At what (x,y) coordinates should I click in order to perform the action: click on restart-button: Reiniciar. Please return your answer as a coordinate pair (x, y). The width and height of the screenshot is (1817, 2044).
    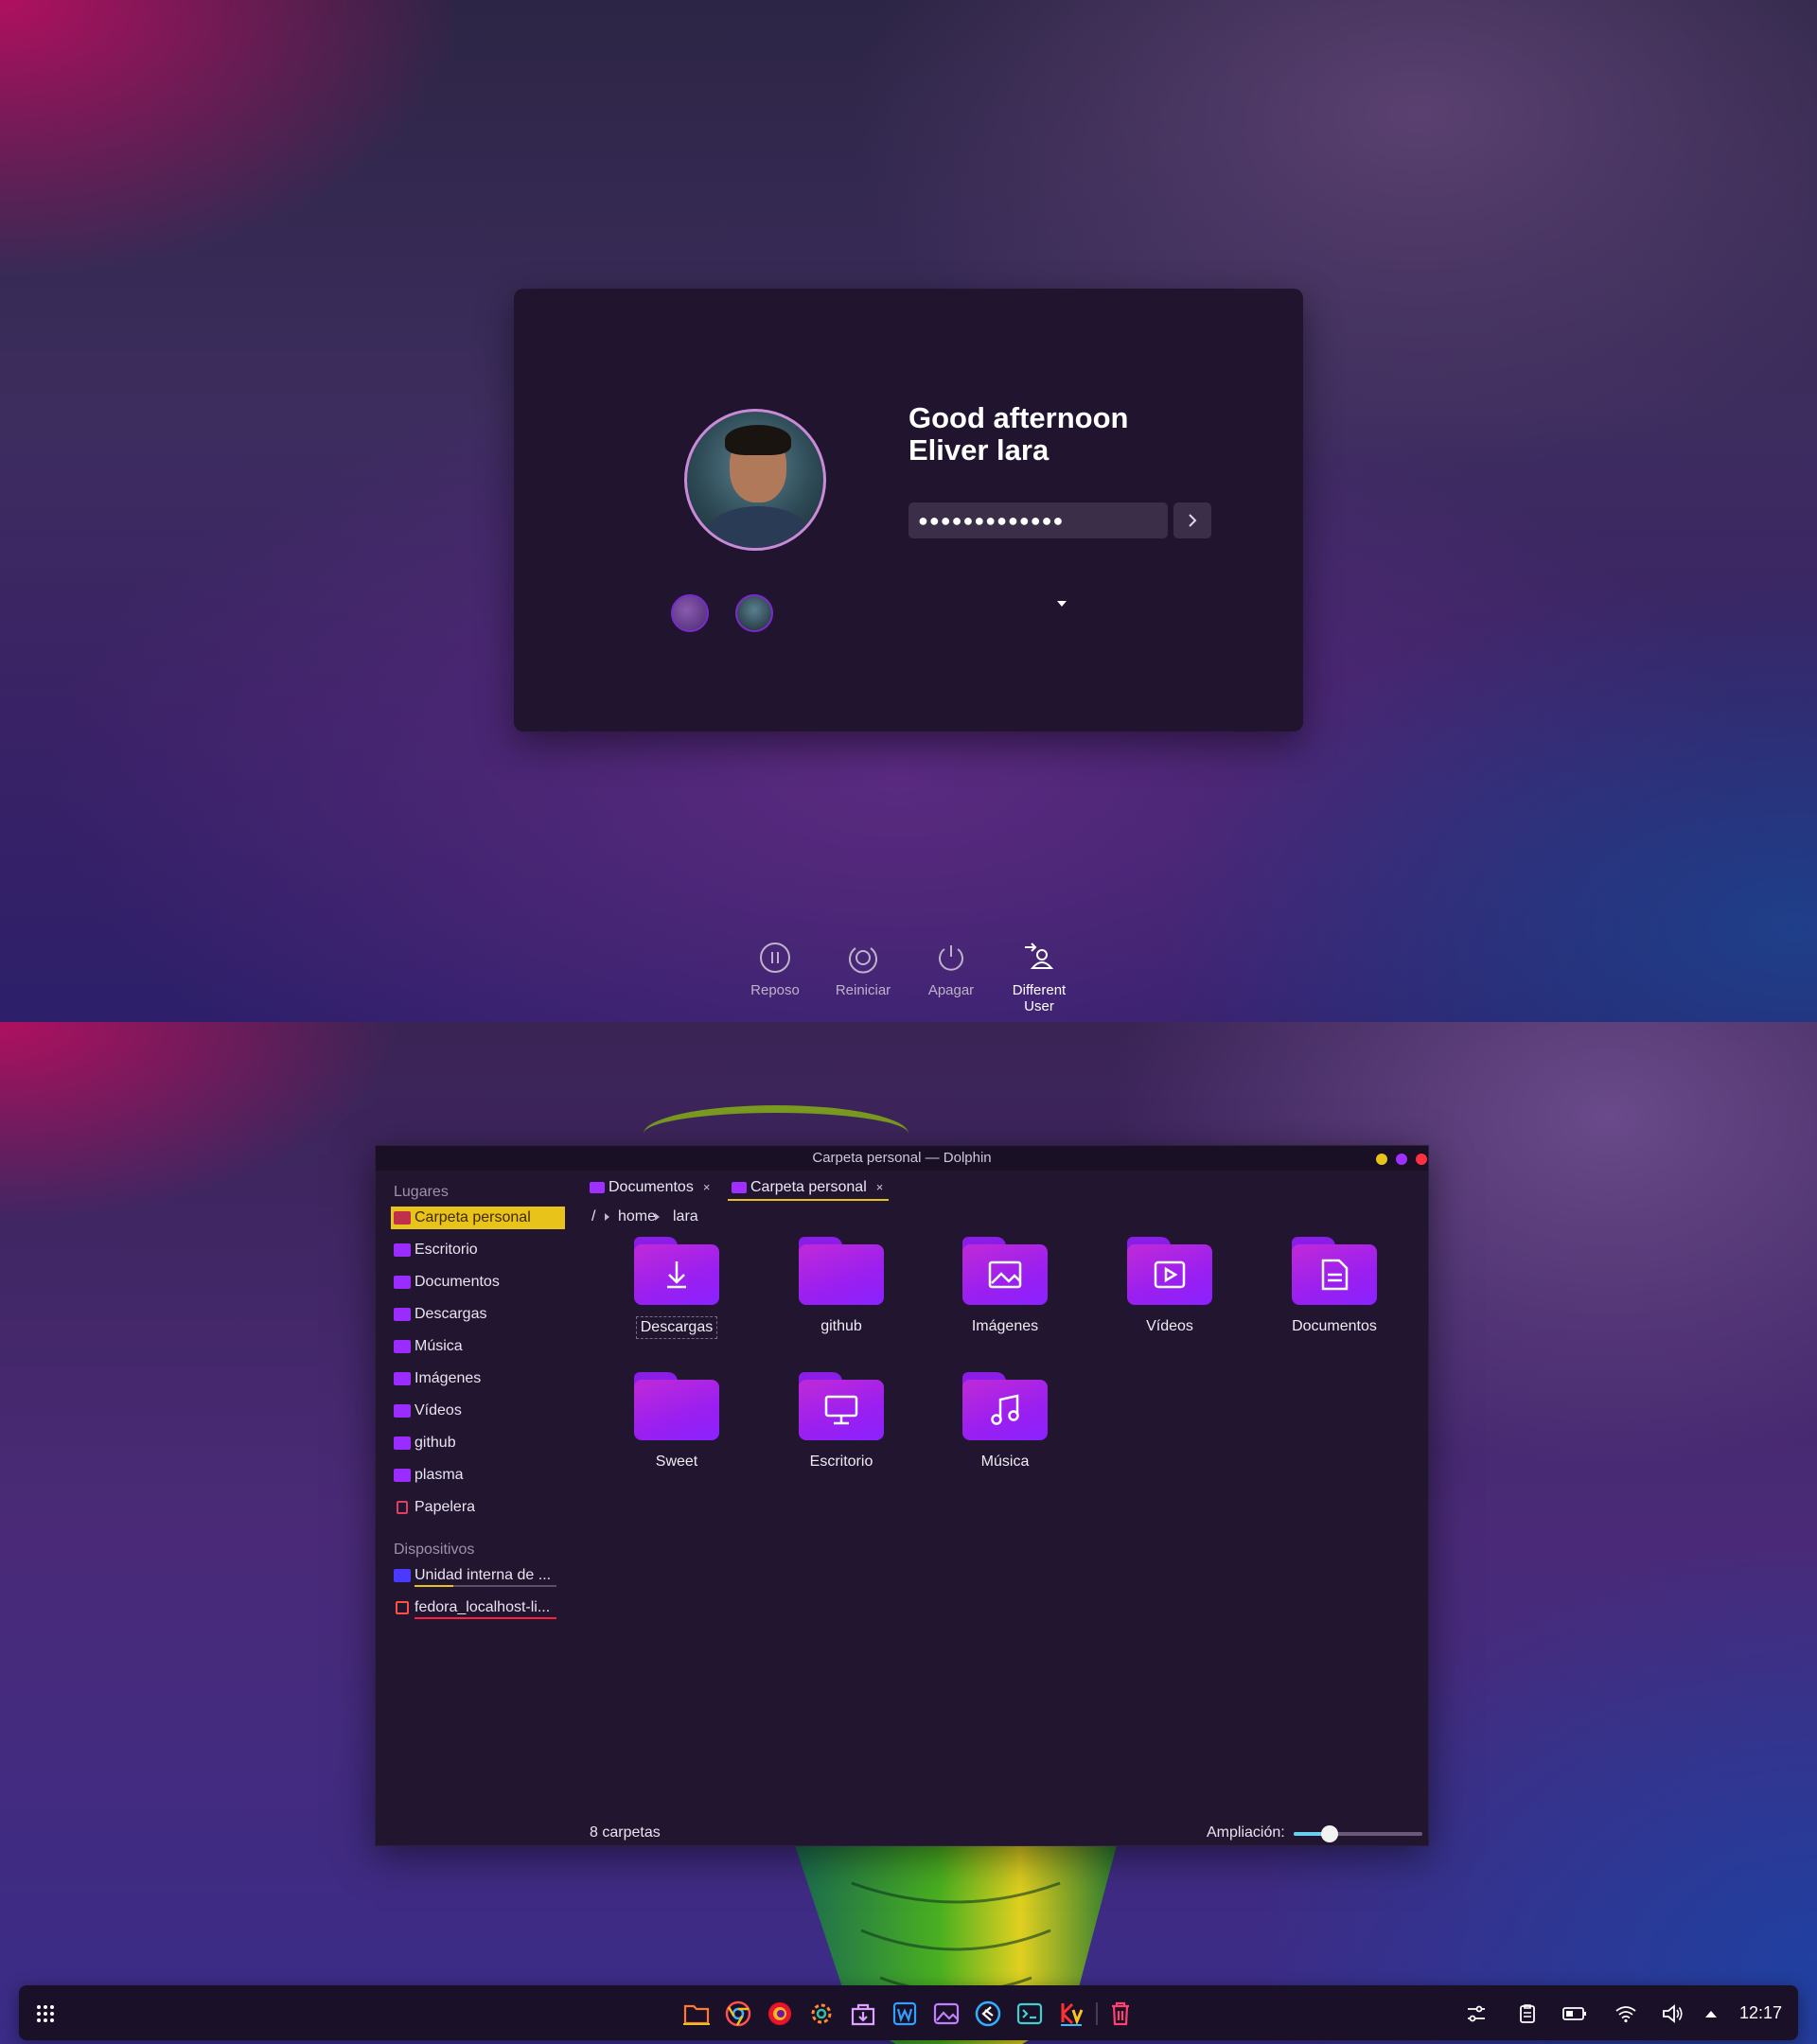
    Looking at the image, I should click on (863, 968).